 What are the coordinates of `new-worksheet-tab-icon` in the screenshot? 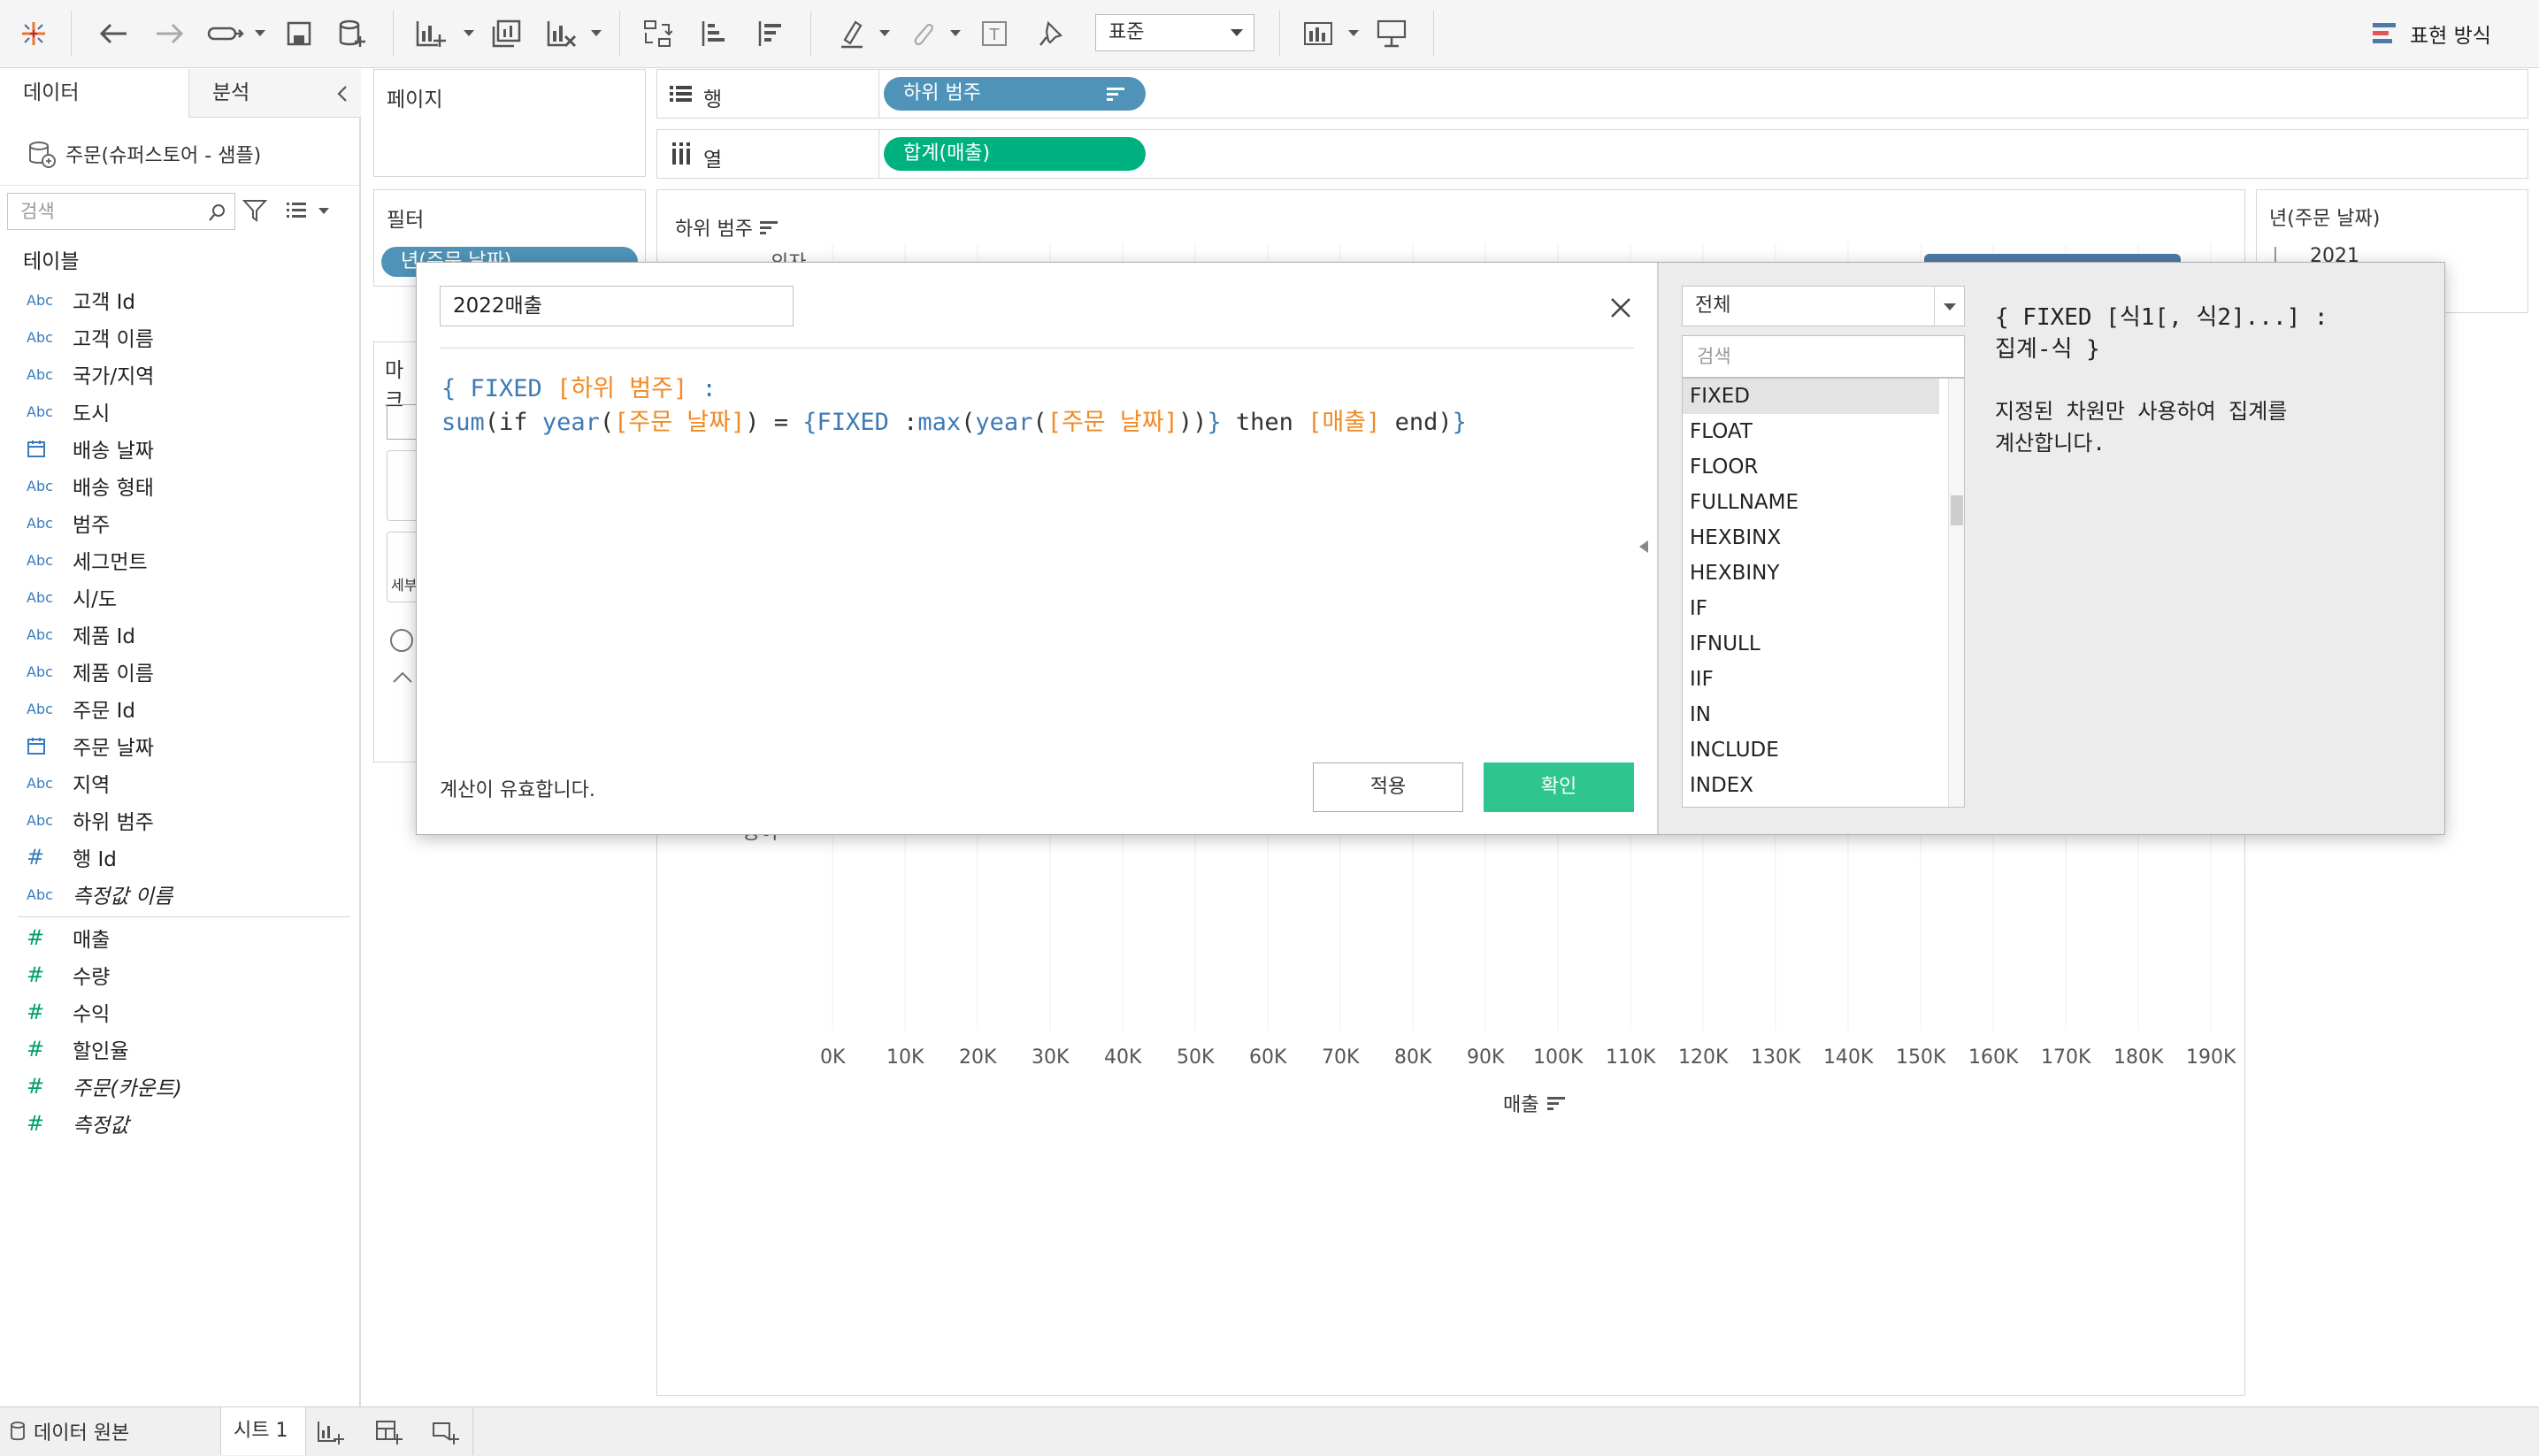 It's located at (331, 1432).